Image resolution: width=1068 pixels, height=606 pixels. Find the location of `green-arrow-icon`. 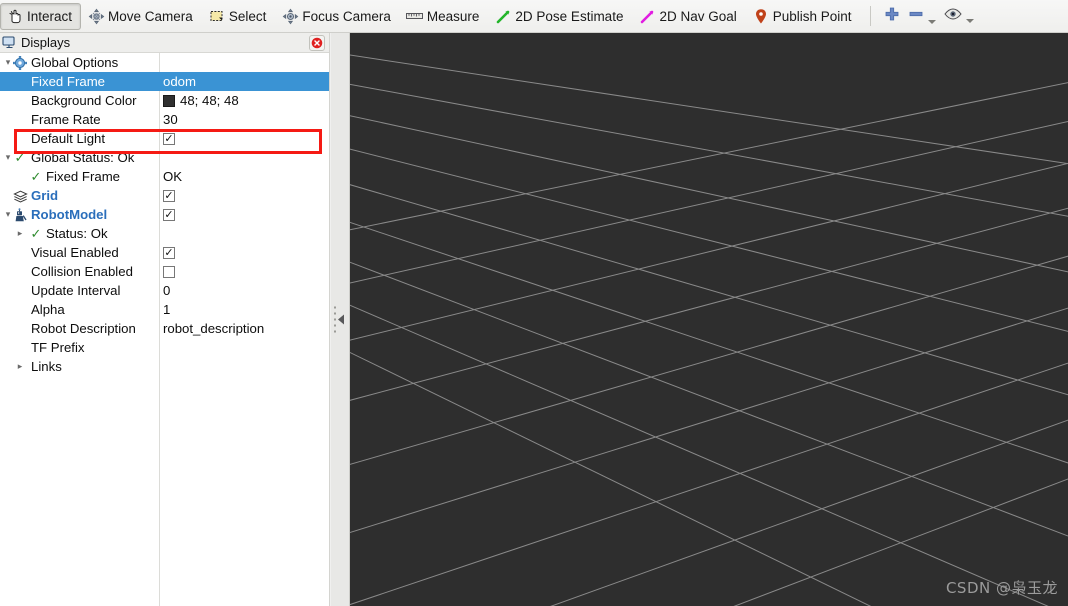

green-arrow-icon is located at coordinates (503, 16).